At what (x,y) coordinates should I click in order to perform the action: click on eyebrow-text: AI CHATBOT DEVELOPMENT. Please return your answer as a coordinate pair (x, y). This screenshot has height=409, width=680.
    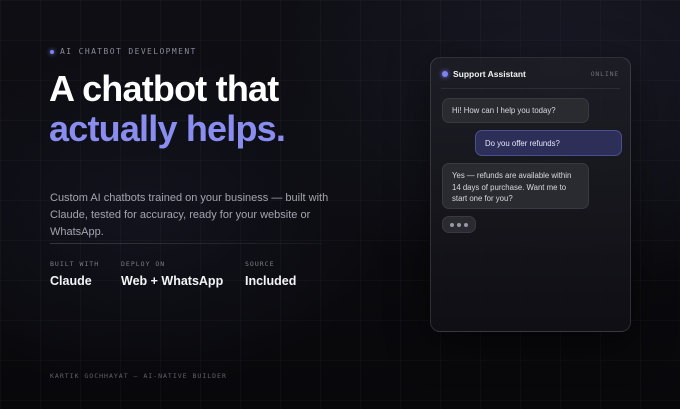
    Looking at the image, I should click on (128, 51).